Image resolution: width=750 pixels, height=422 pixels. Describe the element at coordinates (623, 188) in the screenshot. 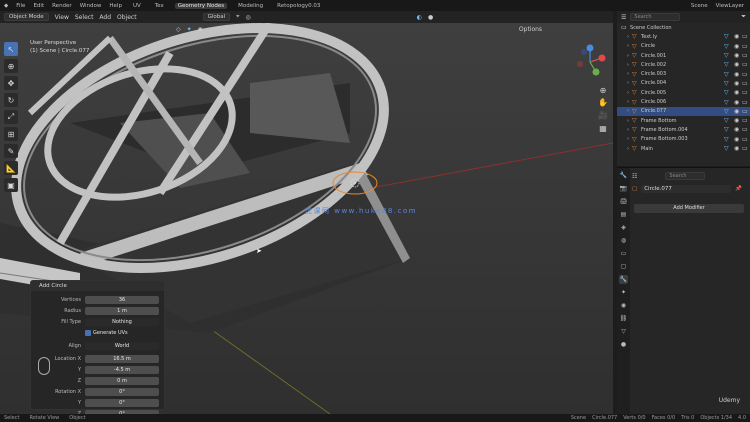

I see `render-tab-icon: 📷` at that location.